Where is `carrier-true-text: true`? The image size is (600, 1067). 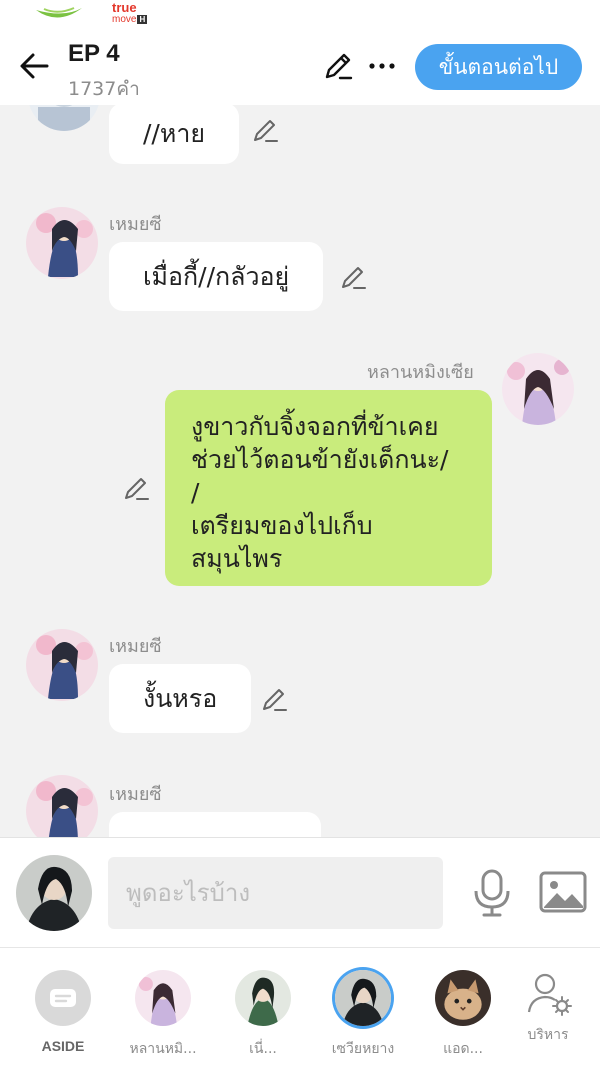 carrier-true-text: true is located at coordinates (124, 7).